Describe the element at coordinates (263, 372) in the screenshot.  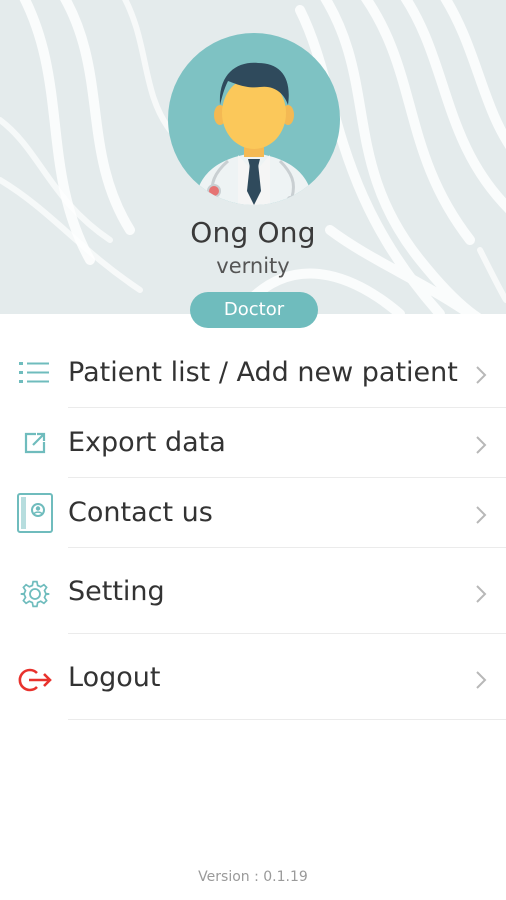
I see `menu-item-label: Patient list / Add new patient` at that location.